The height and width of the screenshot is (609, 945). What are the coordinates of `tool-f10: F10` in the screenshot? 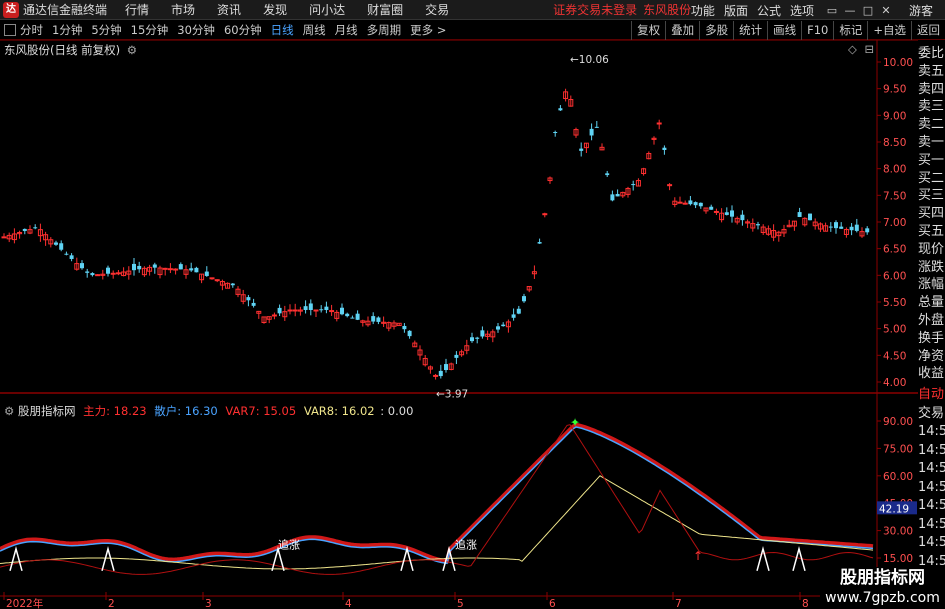 It's located at (817, 30).